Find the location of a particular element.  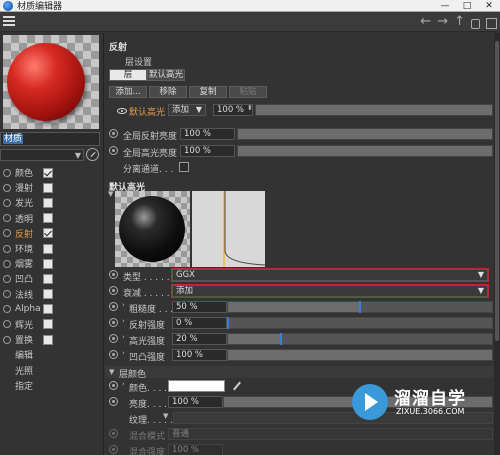

channel-item: 颜色 is located at coordinates (52, 172).